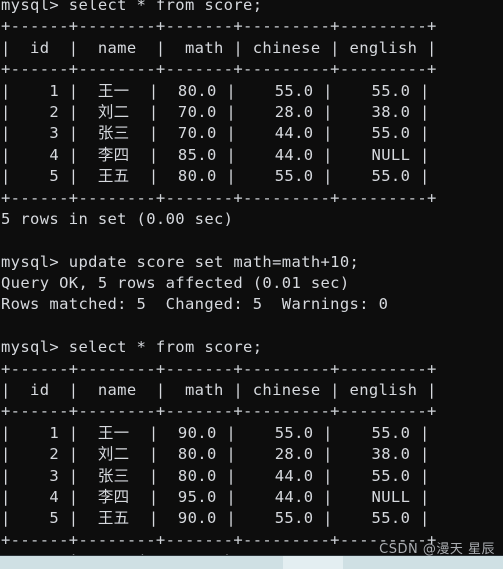 The height and width of the screenshot is (569, 503). Describe the element at coordinates (215, 90) in the screenshot. I see `terminal-line: | 1 | 王一 | 80.0 | 55.0 | 55.0 |` at that location.